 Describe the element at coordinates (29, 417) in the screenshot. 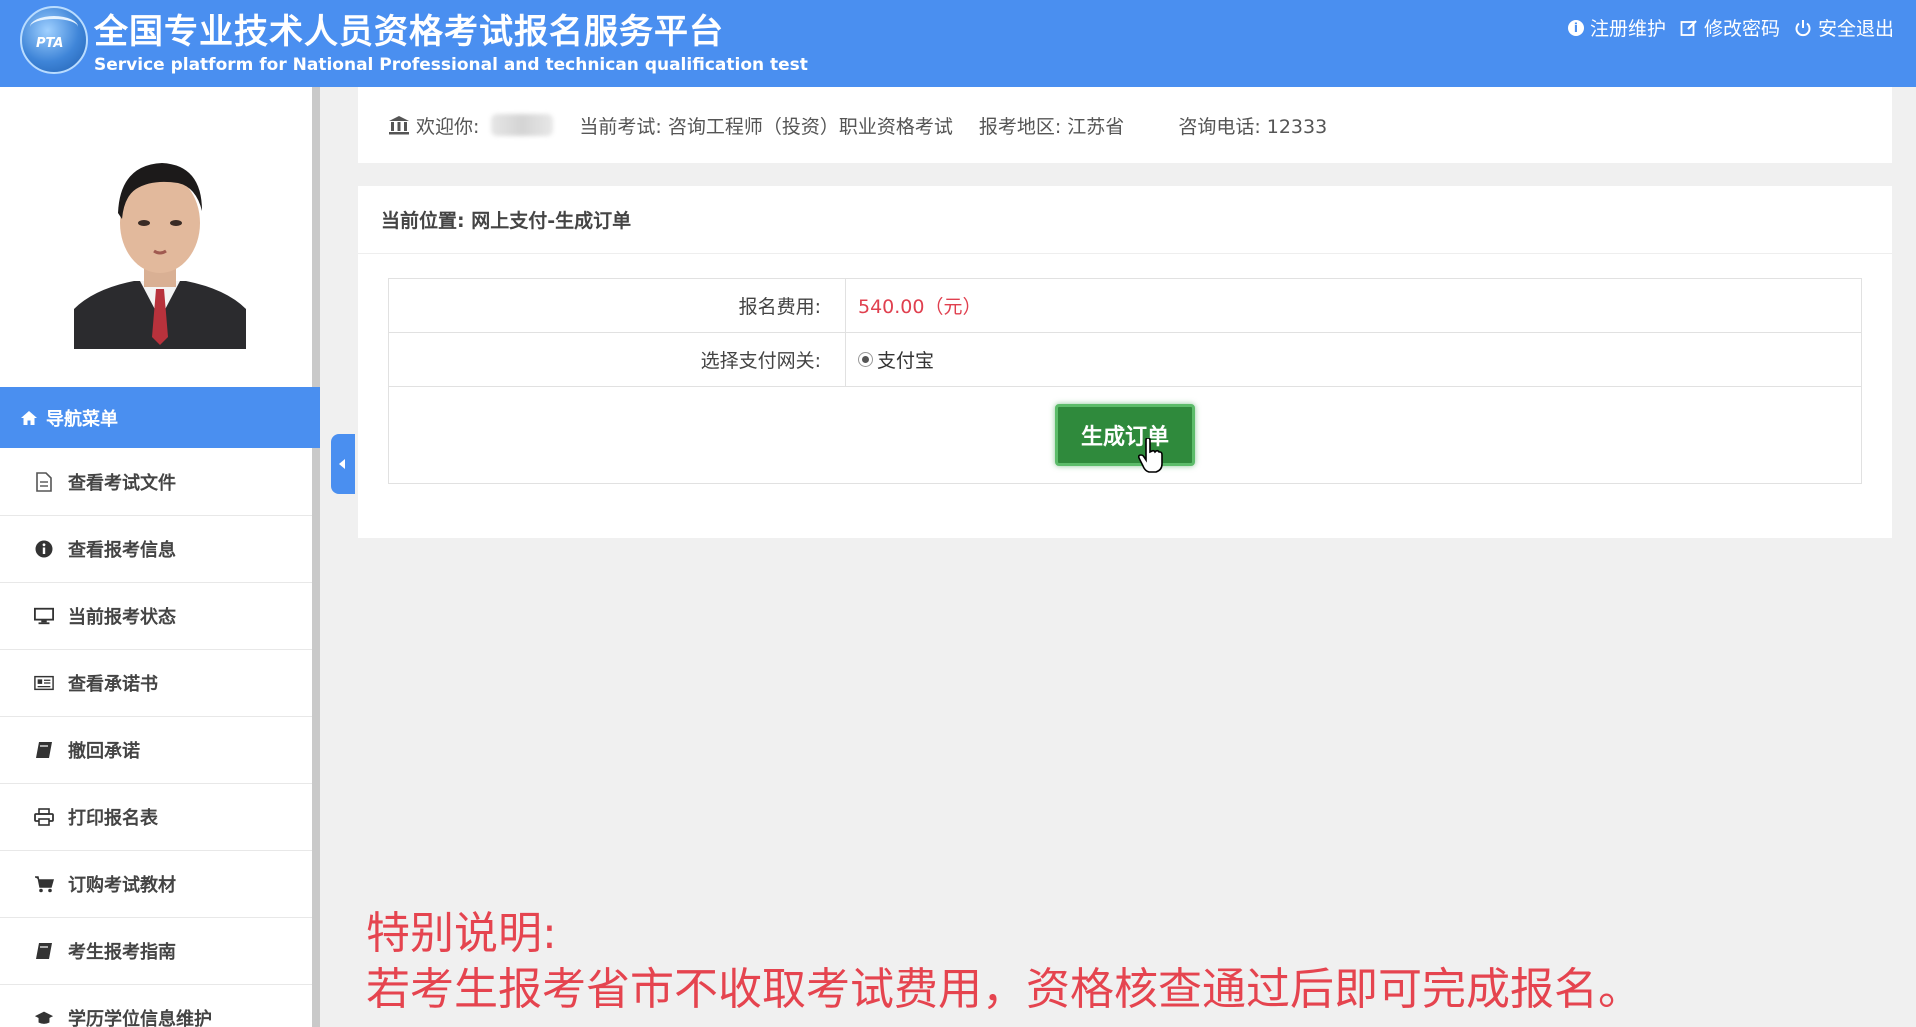

I see `home-icon` at that location.